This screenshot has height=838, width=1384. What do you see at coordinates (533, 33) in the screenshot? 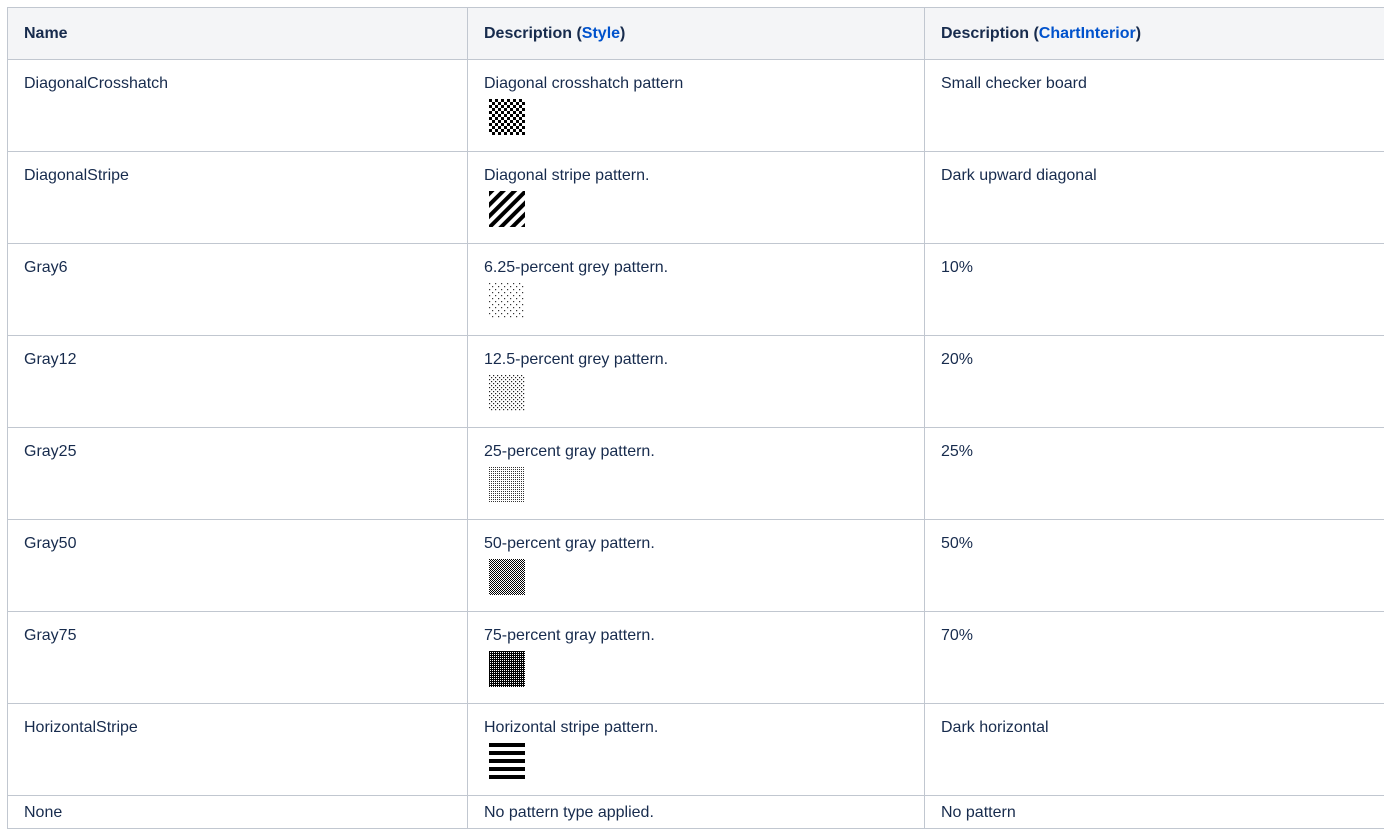
I see `header-style-prefix: Description (` at bounding box center [533, 33].